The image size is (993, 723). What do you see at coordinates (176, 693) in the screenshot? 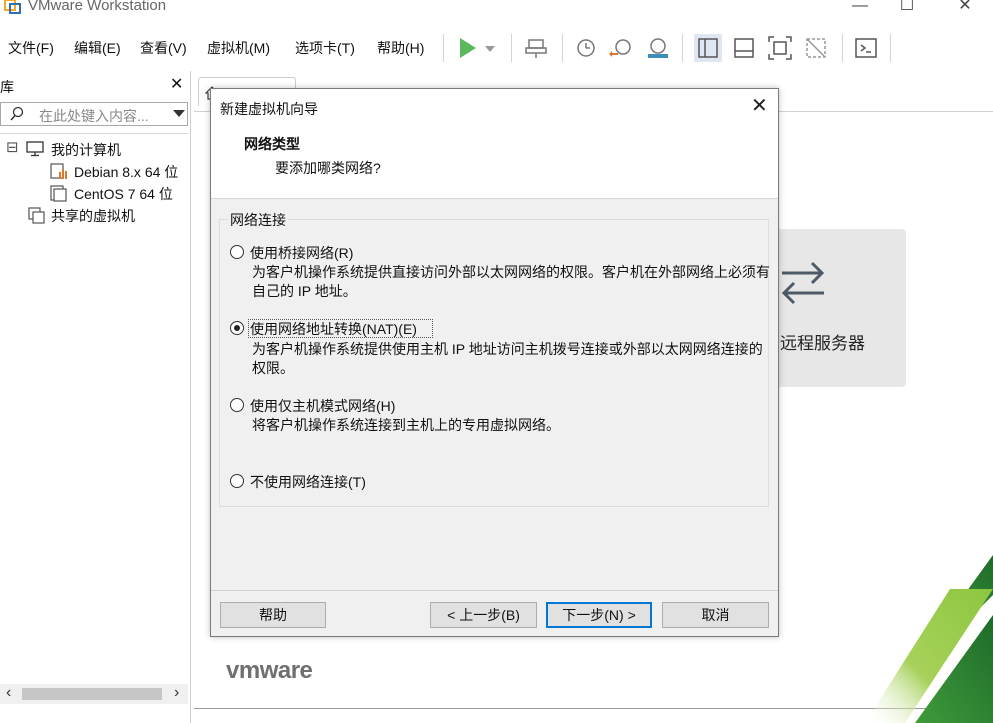
I see `scroll-right-icon: ›` at bounding box center [176, 693].